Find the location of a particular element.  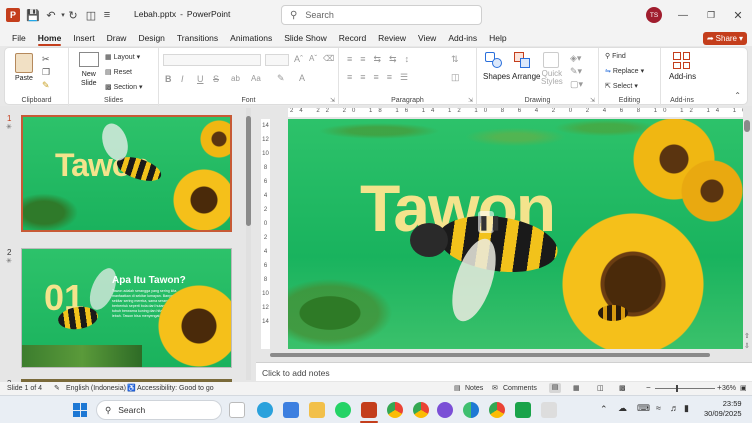

excel-icon is located at coordinates (523, 410).